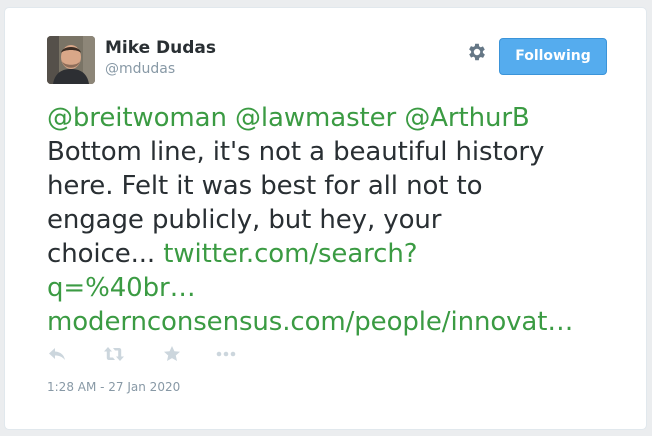 The width and height of the screenshot is (652, 436). I want to click on tweet-line-with-link: choice... twitter.com/search?, so click(342, 254).